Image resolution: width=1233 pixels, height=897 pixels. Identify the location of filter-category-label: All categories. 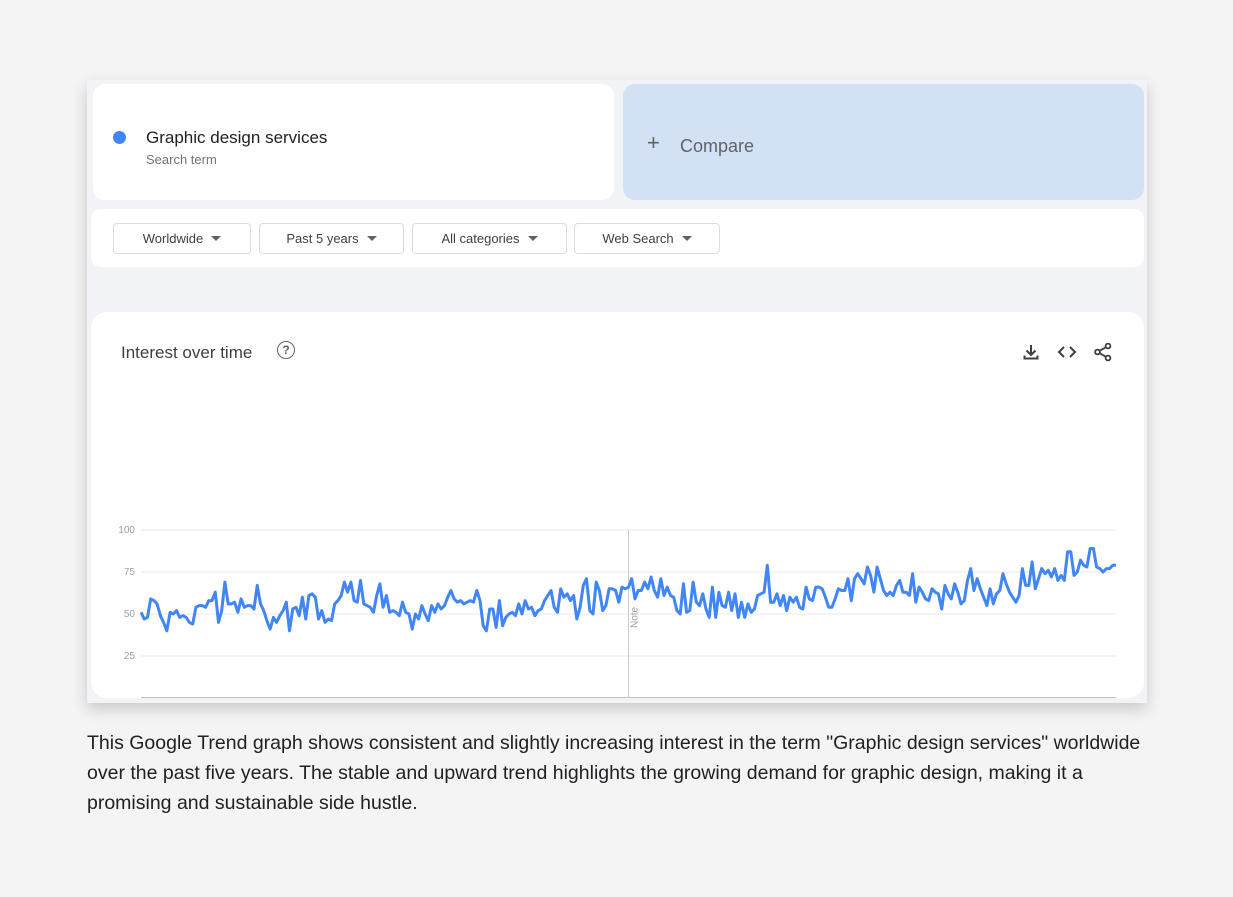
(480, 238).